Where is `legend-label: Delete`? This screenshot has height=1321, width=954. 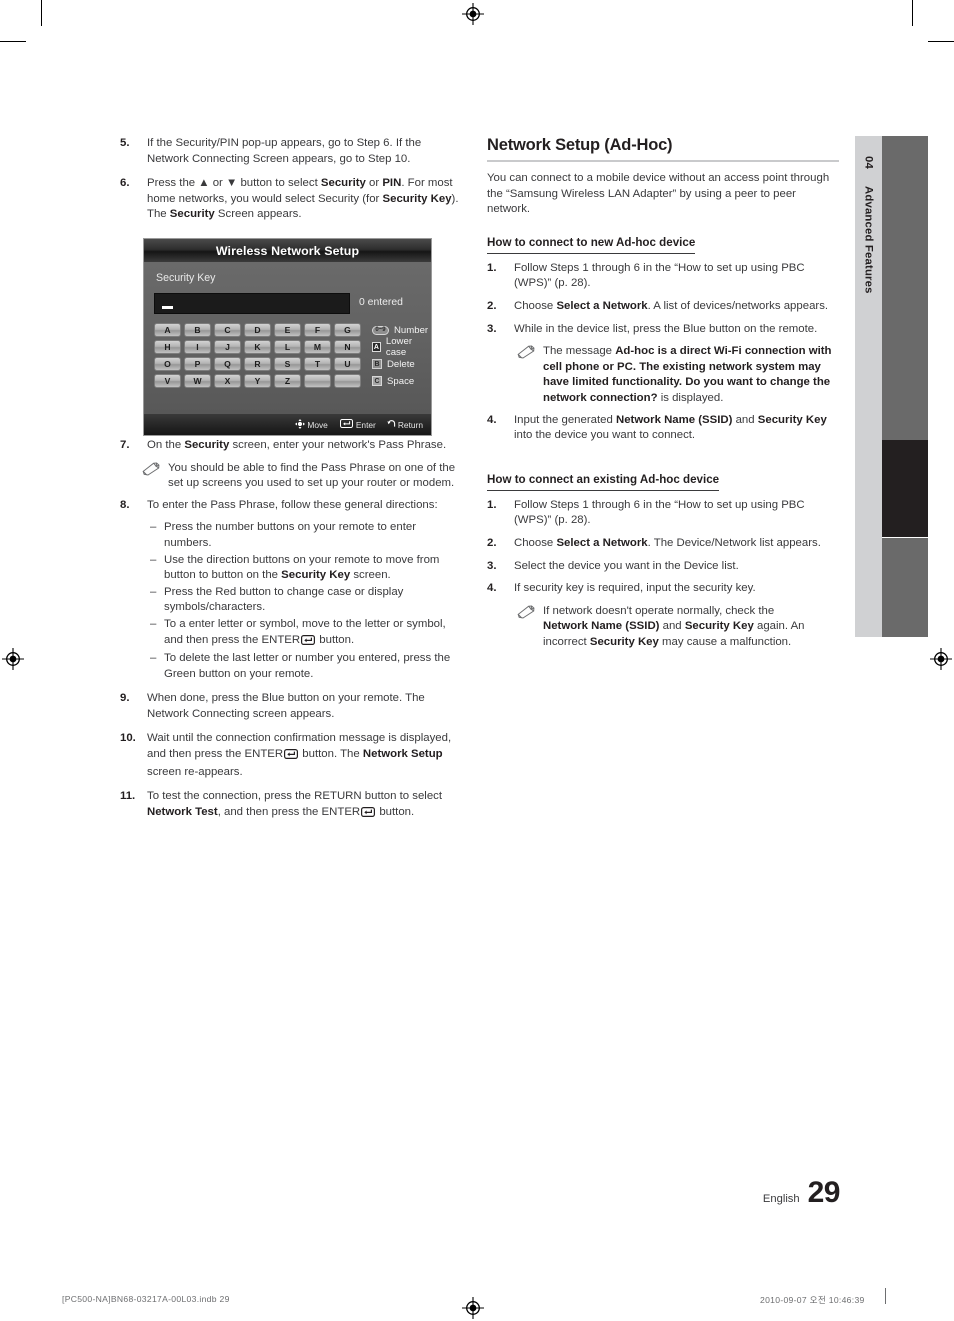
legend-label: Delete is located at coordinates (401, 364).